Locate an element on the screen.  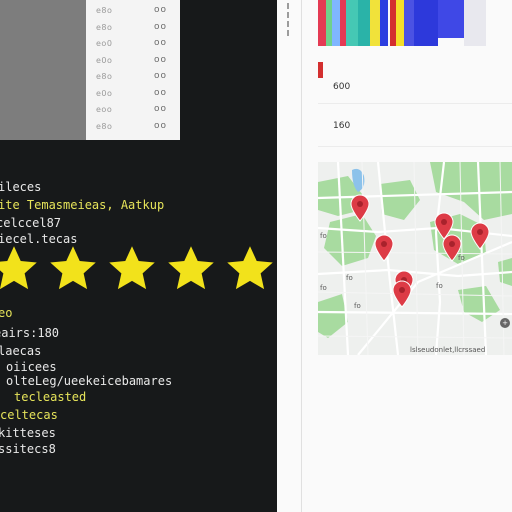
code-line: ite Temasmeieas, Aatkup is located at coordinates (82, 205).